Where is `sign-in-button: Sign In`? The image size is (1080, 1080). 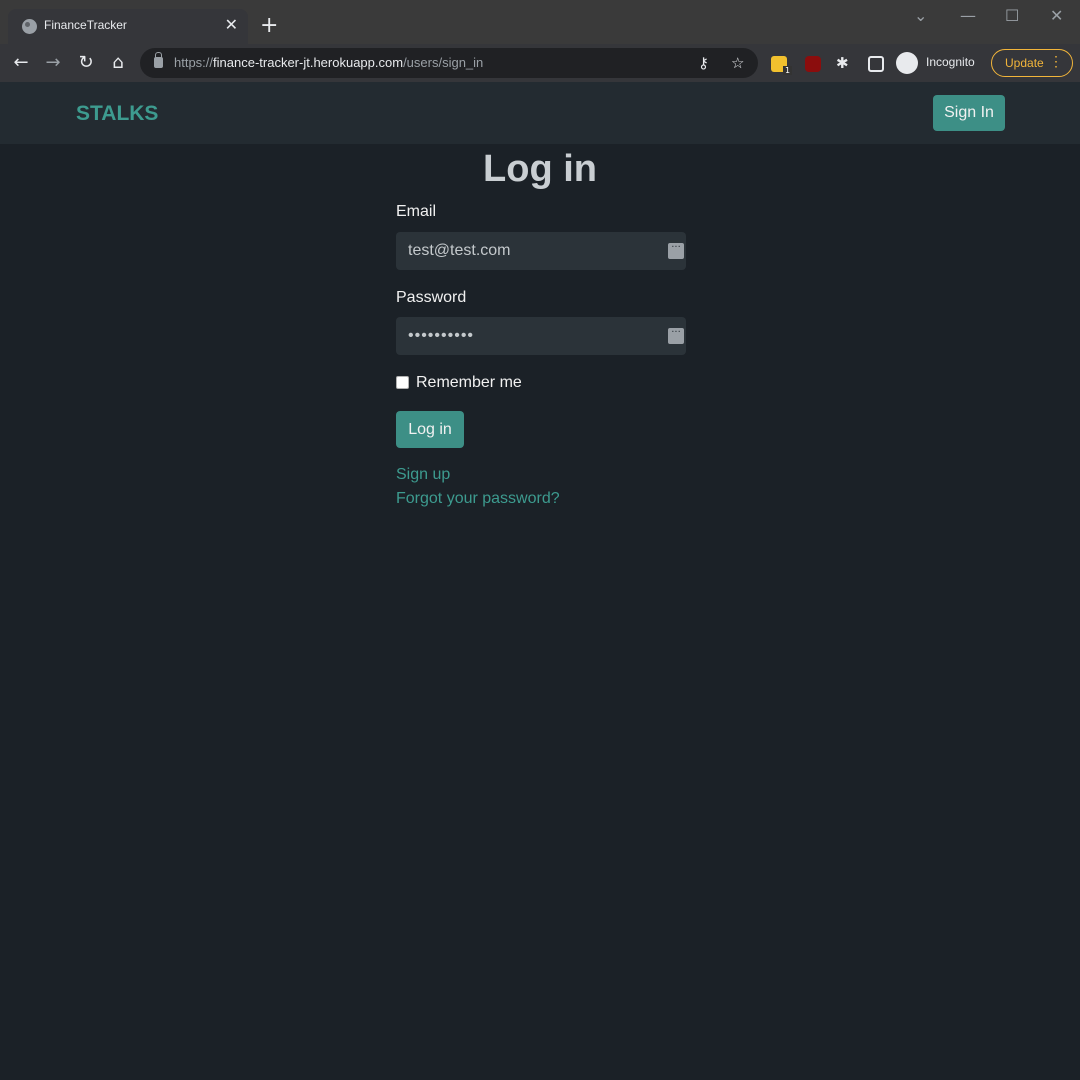
sign-in-button: Sign In is located at coordinates (969, 113).